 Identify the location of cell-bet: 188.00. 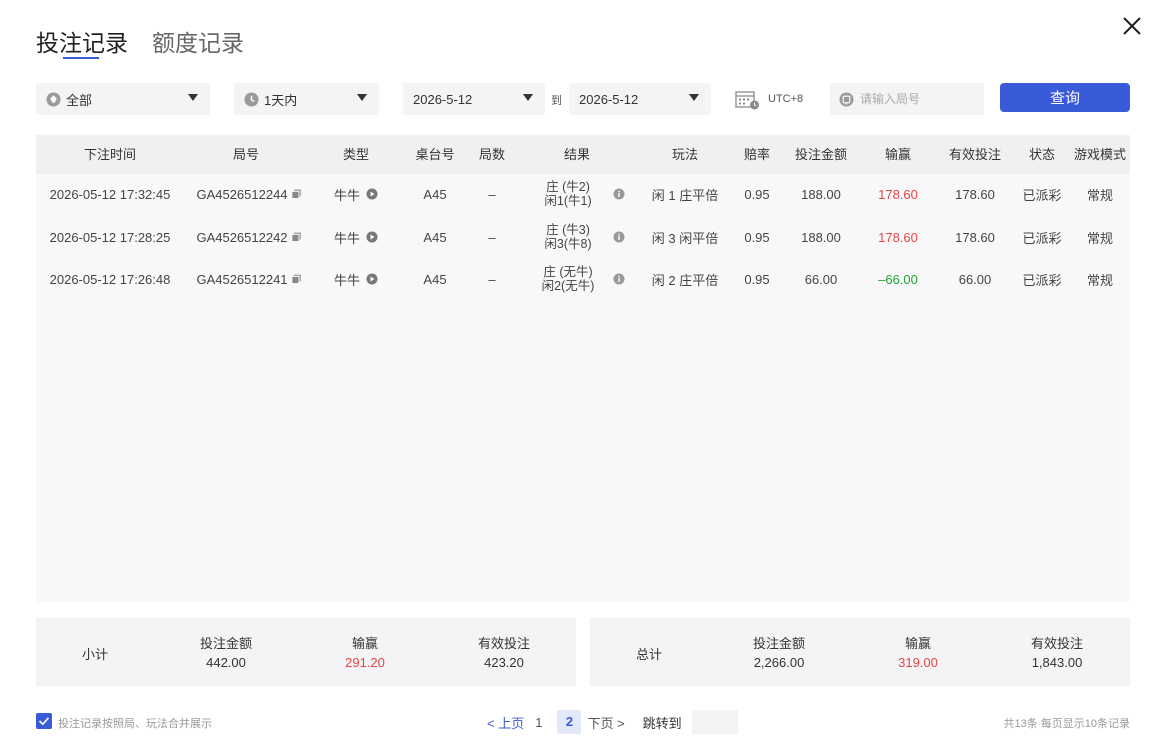
(821, 194).